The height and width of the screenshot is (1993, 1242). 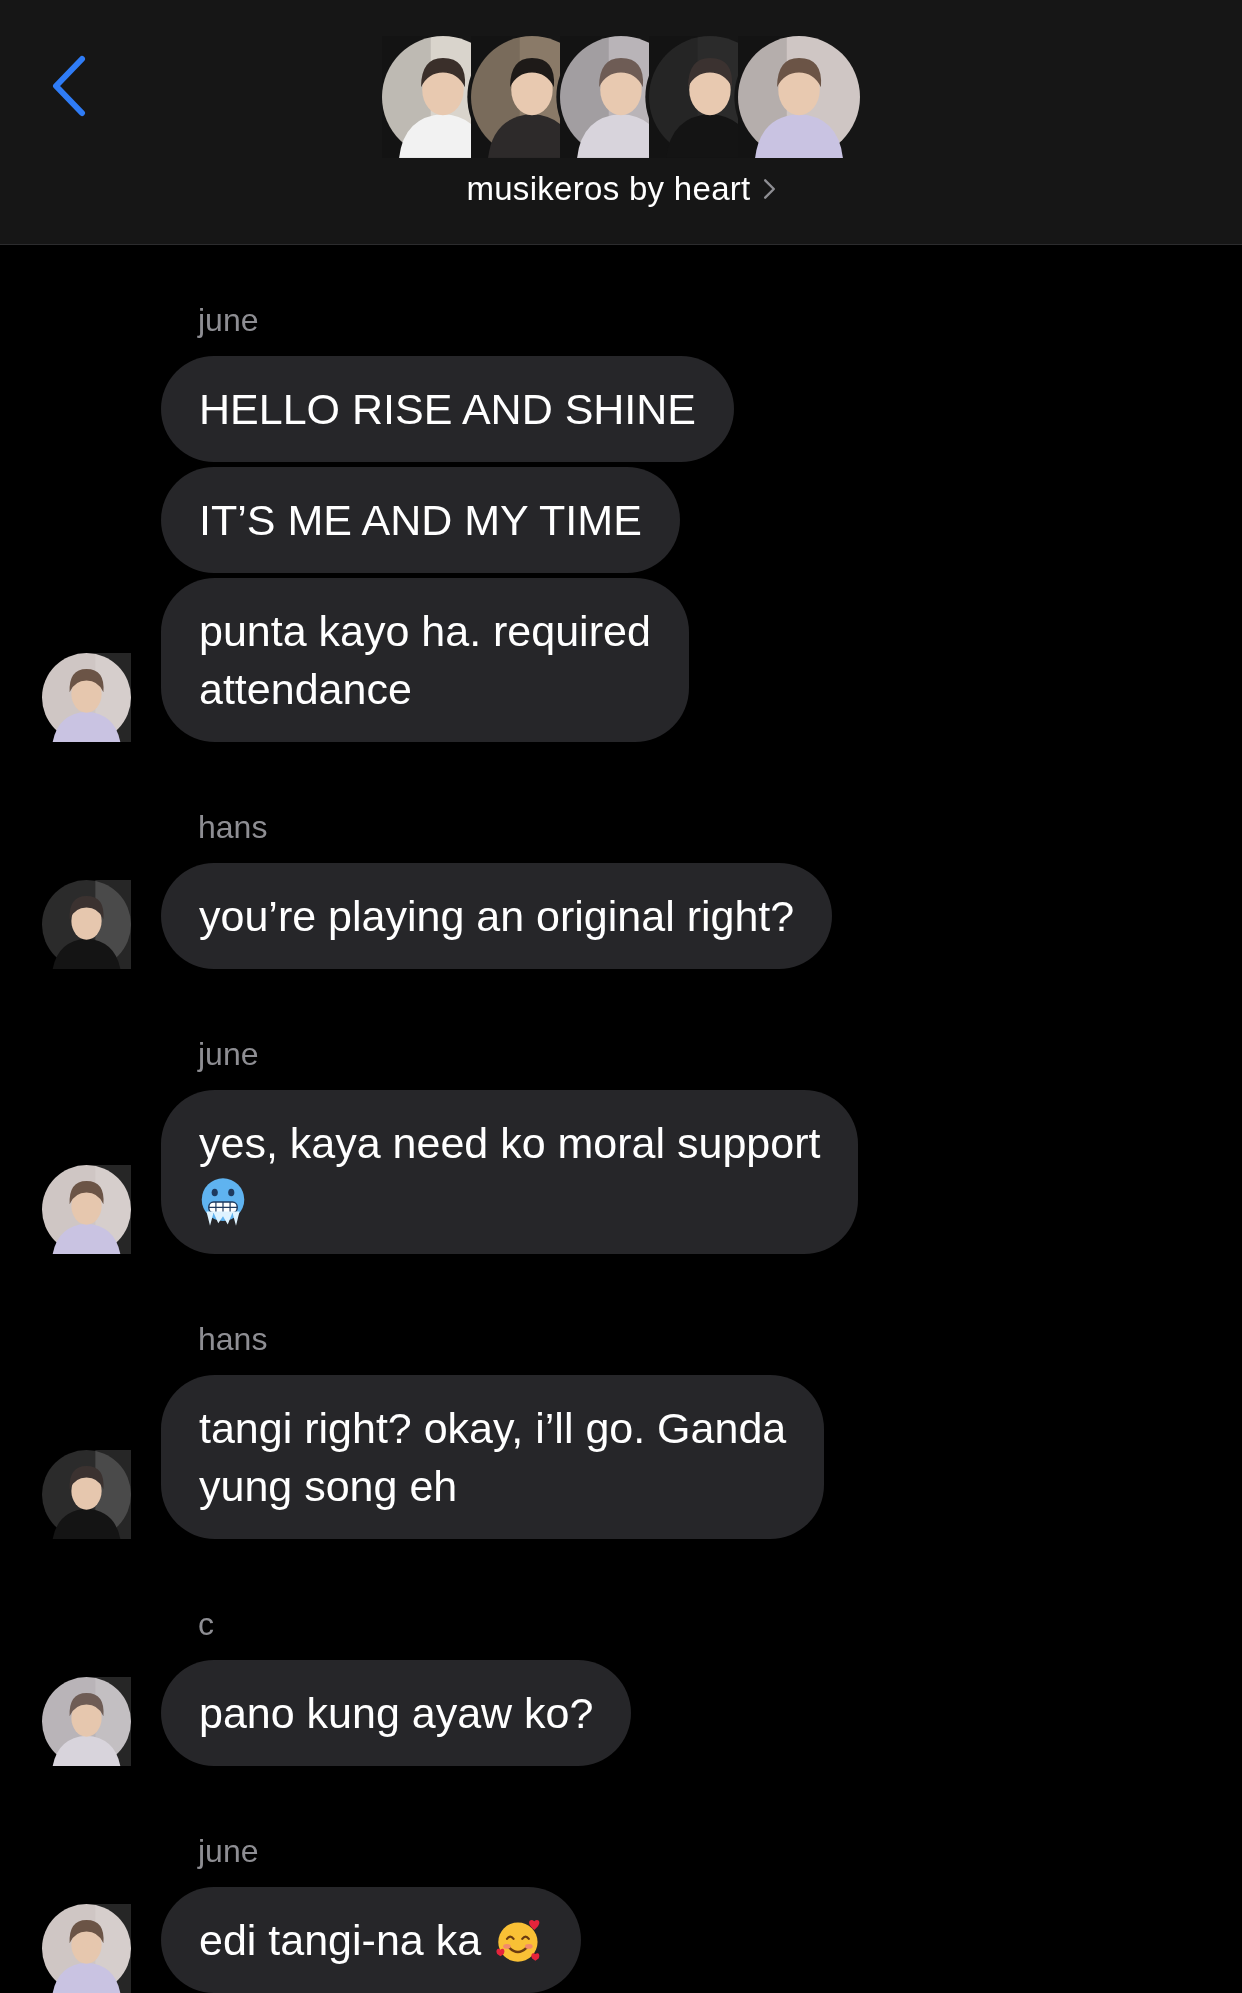 I want to click on message-bubble: HELLO RISE AND SHINE, so click(x=448, y=409).